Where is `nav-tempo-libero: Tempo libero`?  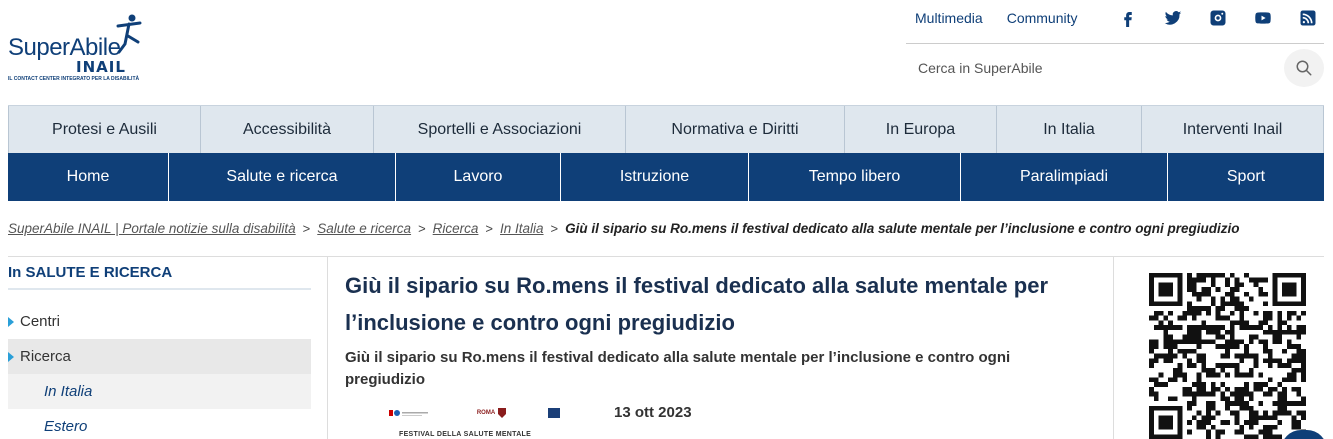
nav-tempo-libero: Tempo libero is located at coordinates (855, 177).